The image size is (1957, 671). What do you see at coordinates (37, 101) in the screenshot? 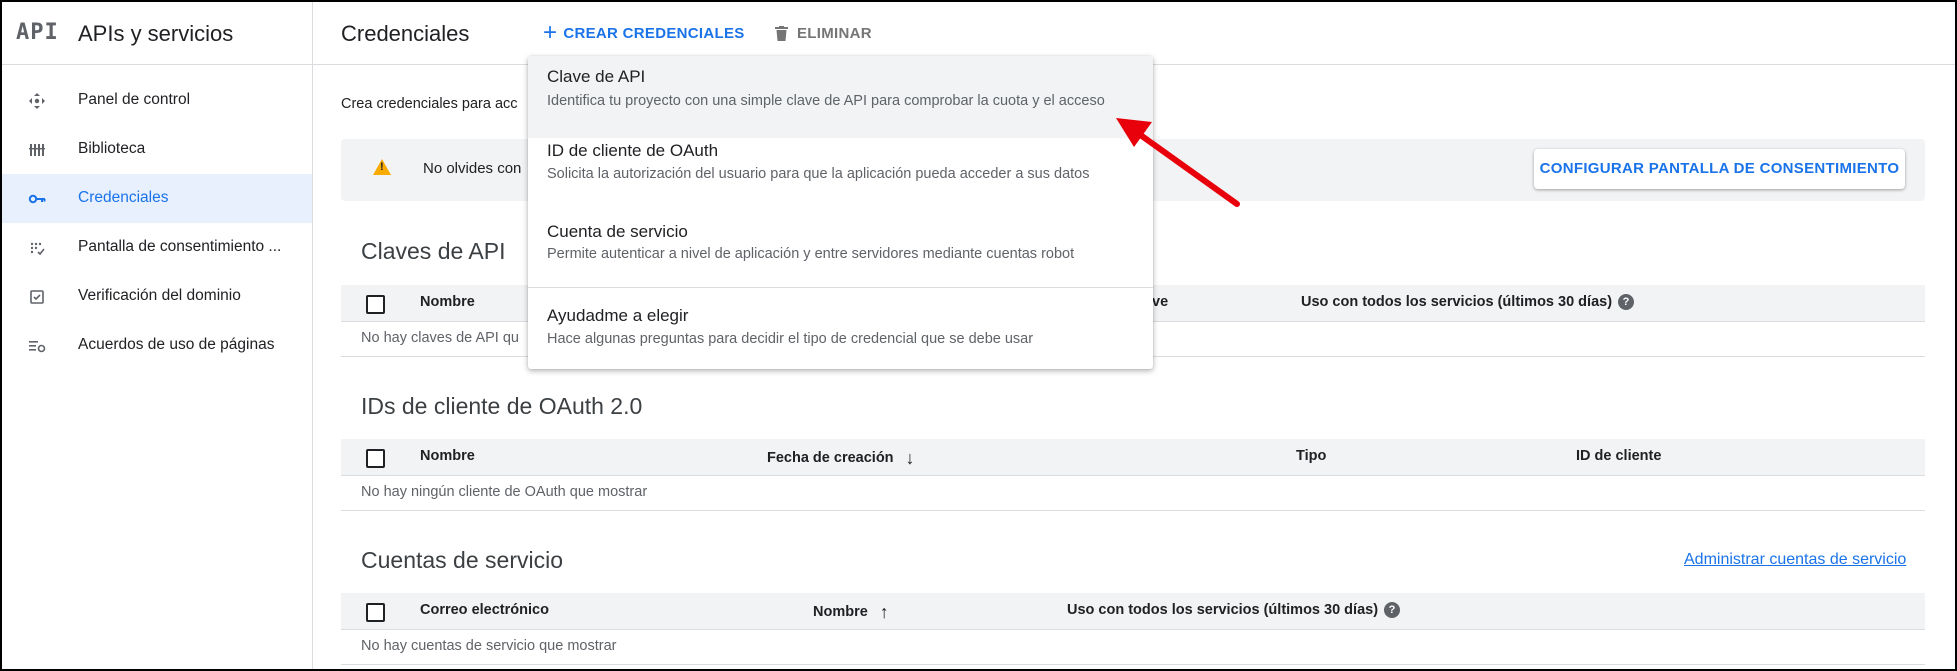
I see `dashboard-icon` at bounding box center [37, 101].